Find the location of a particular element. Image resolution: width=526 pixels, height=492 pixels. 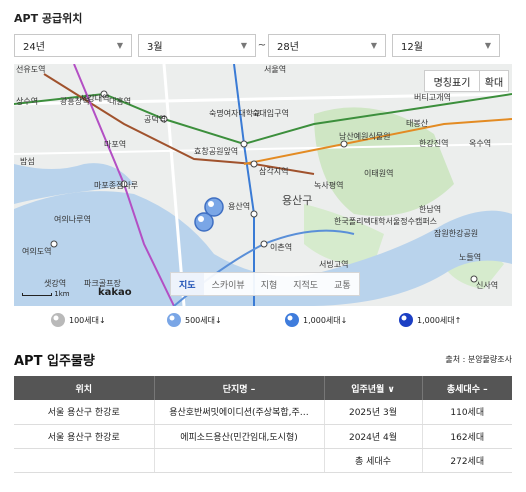

col-units-sort: 총세대수 – is located at coordinates (467, 388).